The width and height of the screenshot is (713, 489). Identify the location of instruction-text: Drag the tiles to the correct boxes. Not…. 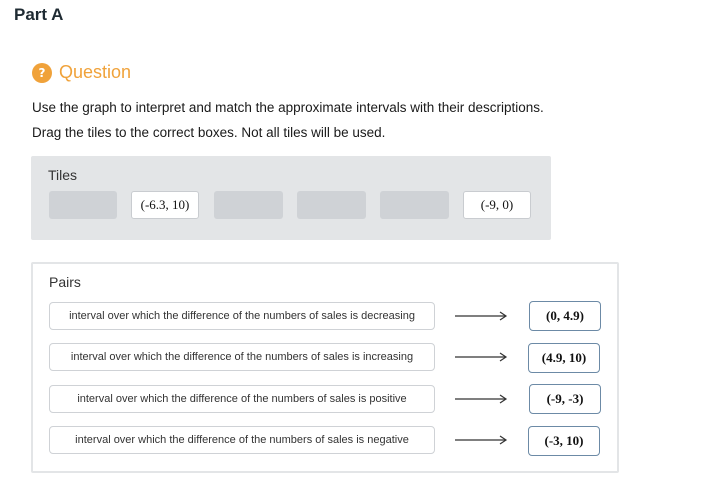
(209, 132).